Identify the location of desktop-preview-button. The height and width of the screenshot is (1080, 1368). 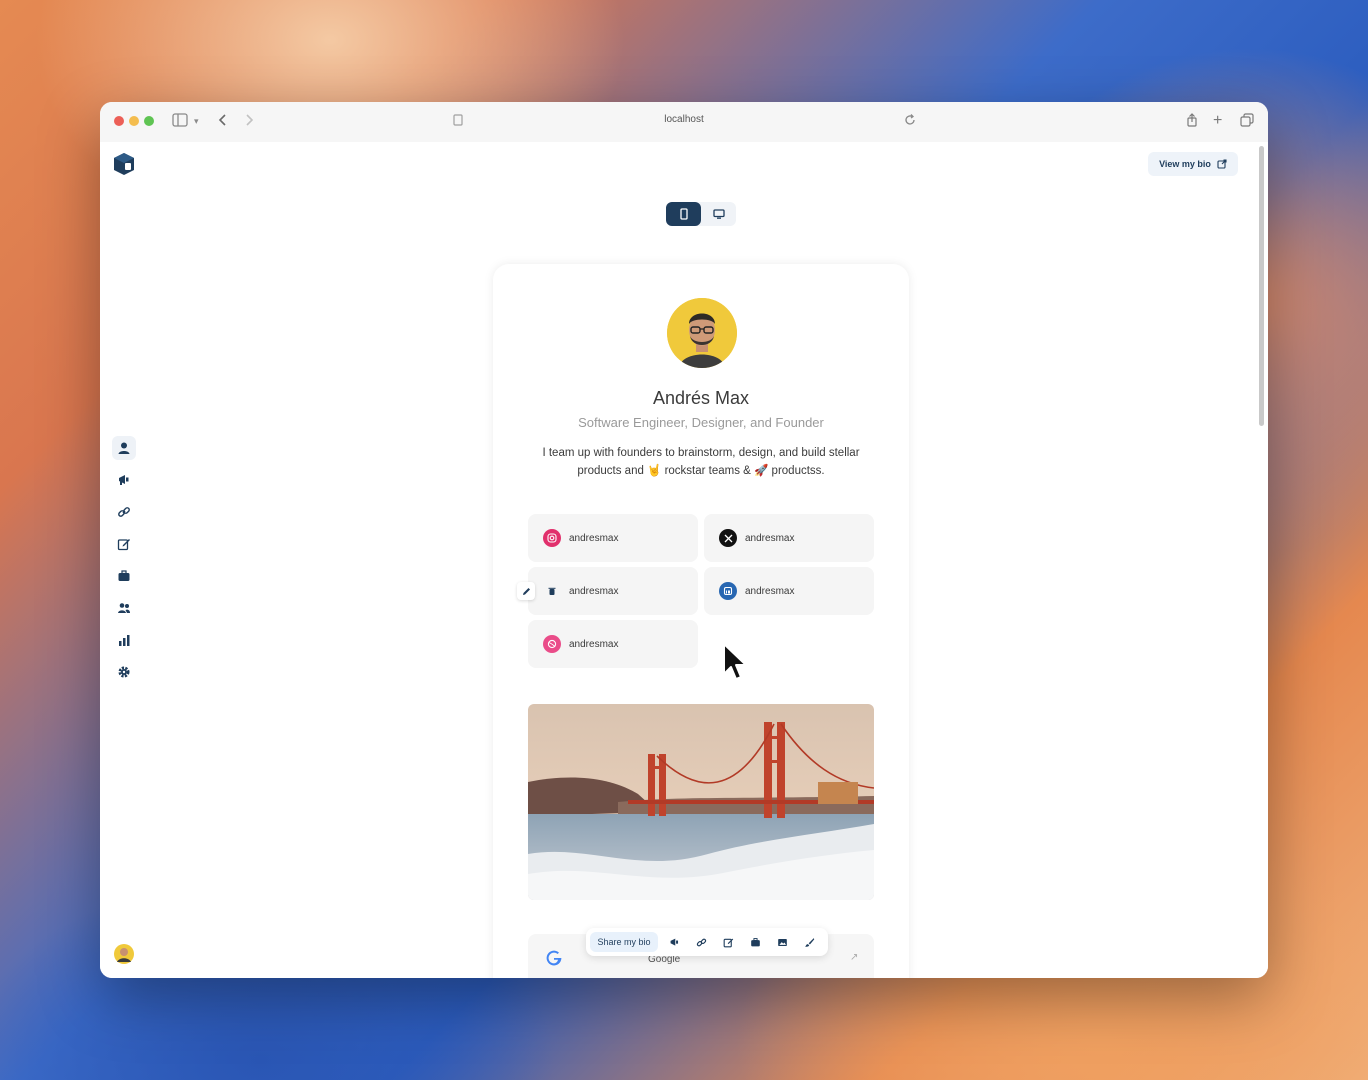
(718, 214).